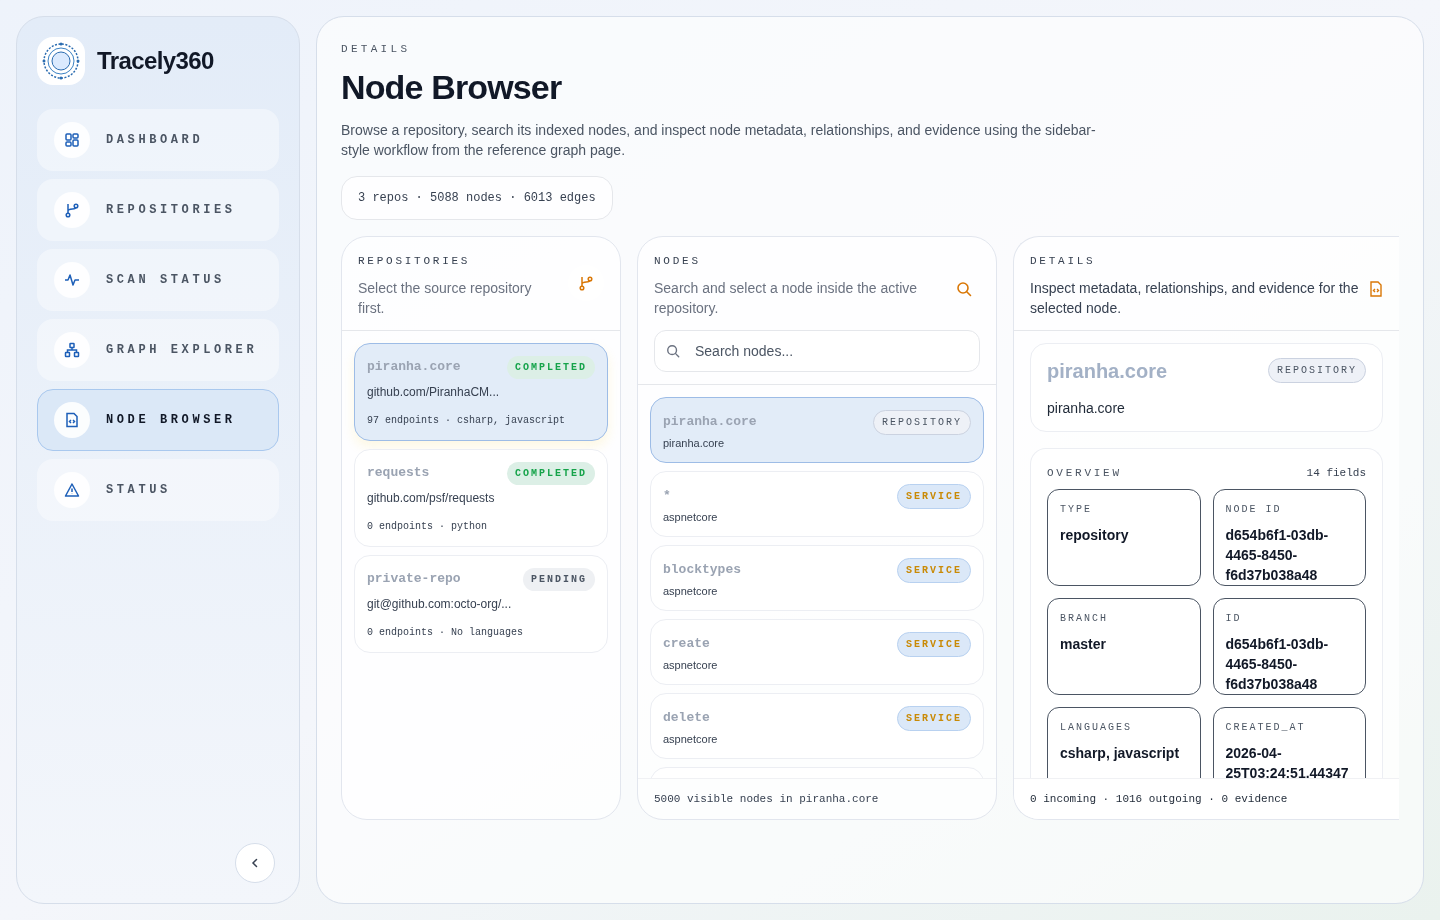 The height and width of the screenshot is (920, 1440). I want to click on node-group: piranha.core, so click(817, 442).